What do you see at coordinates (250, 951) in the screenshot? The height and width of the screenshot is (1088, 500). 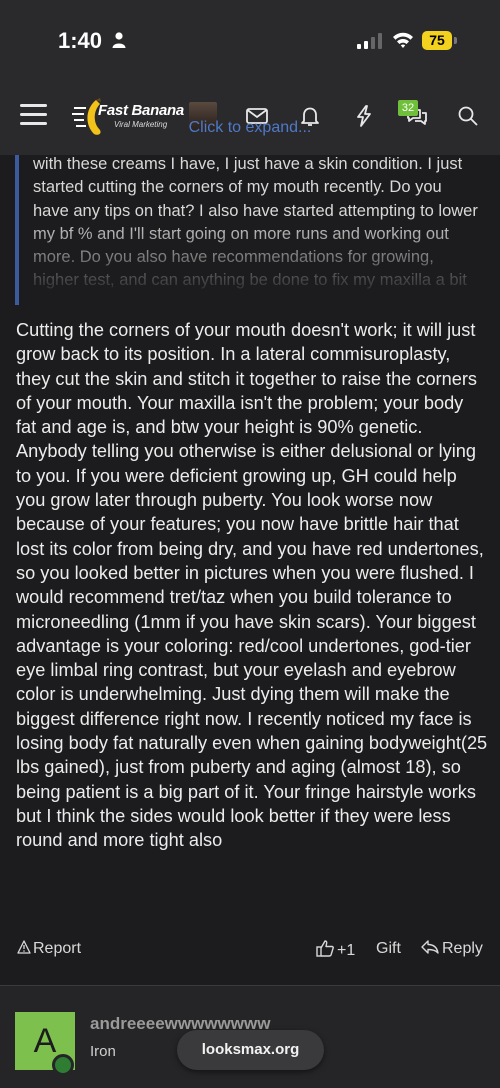 I see `post-actions: Report +1 Gift Reply` at bounding box center [250, 951].